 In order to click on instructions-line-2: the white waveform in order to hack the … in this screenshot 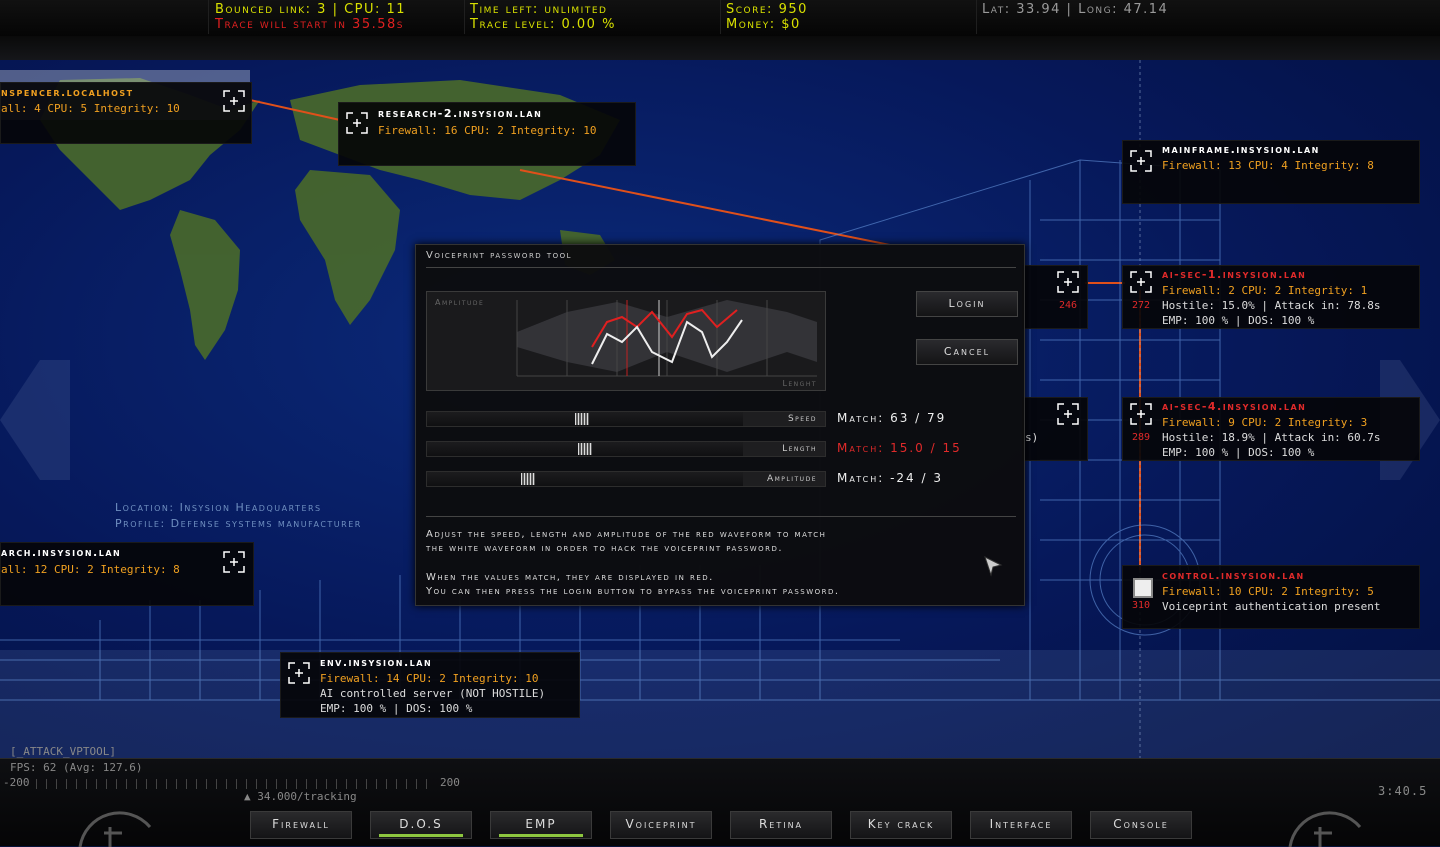, I will do `click(605, 548)`.